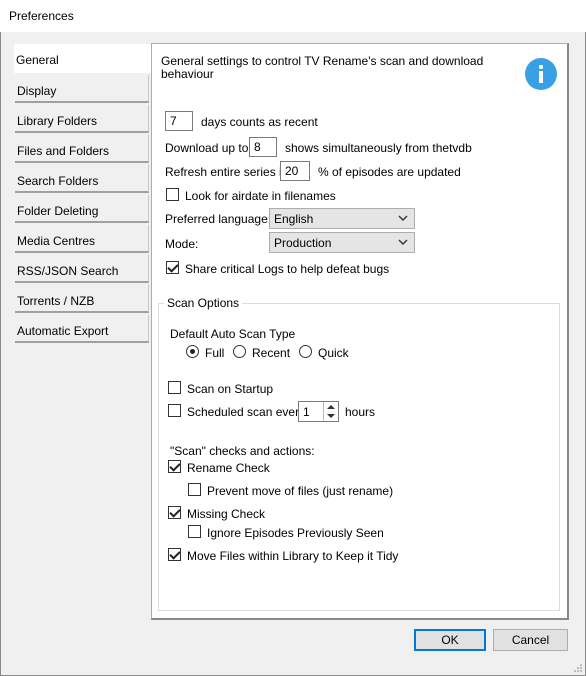  I want to click on scheduled-hours-value: 1, so click(306, 412).